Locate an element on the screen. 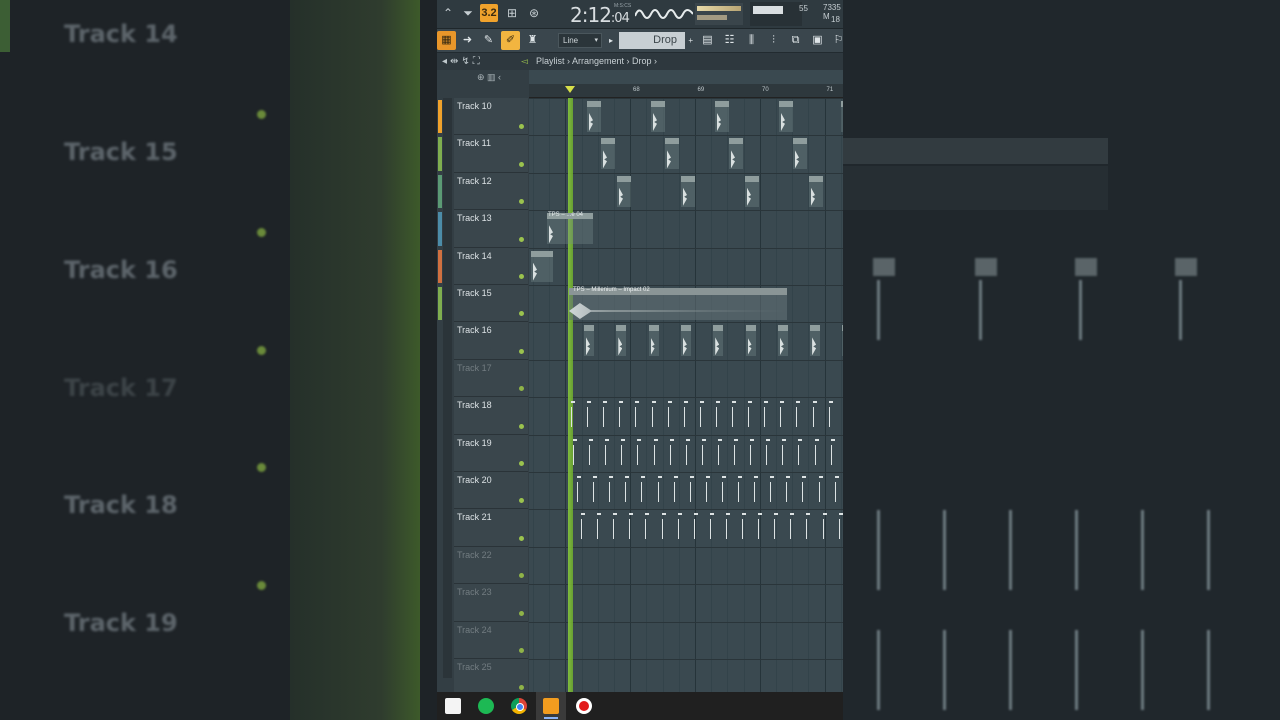  sliders-icon: ⫶ is located at coordinates (773, 40).